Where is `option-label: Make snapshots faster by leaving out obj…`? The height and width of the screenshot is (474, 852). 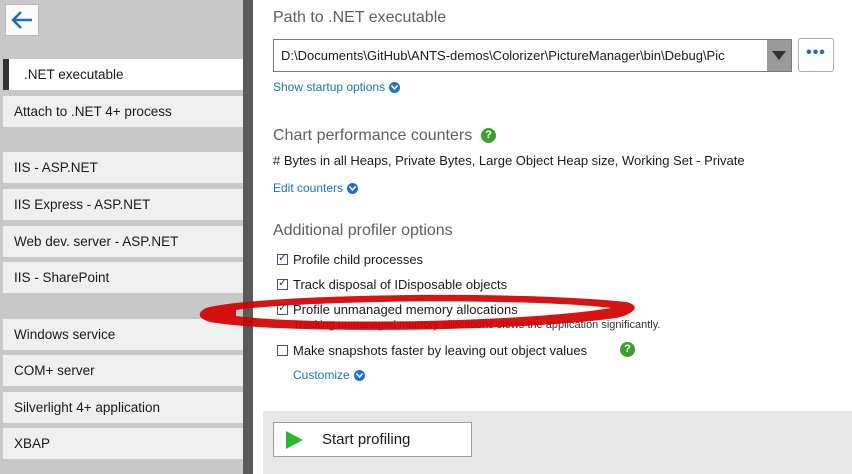 option-label: Make snapshots faster by leaving out obj… is located at coordinates (440, 350).